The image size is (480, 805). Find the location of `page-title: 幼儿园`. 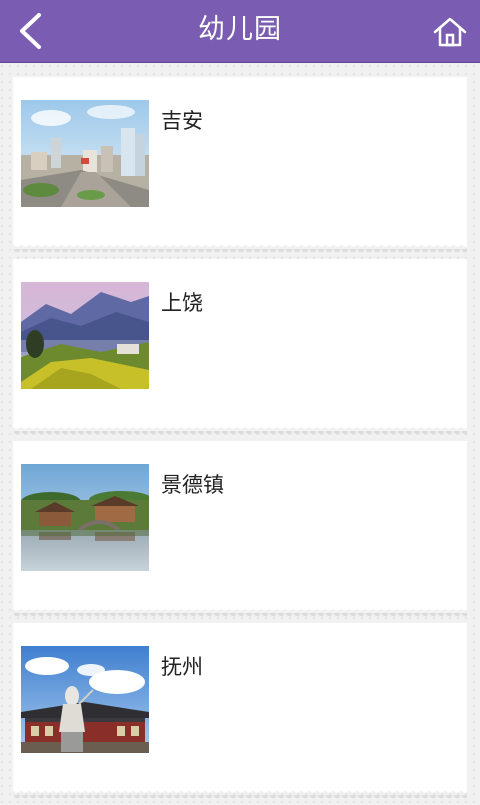

page-title: 幼儿园 is located at coordinates (240, 29).